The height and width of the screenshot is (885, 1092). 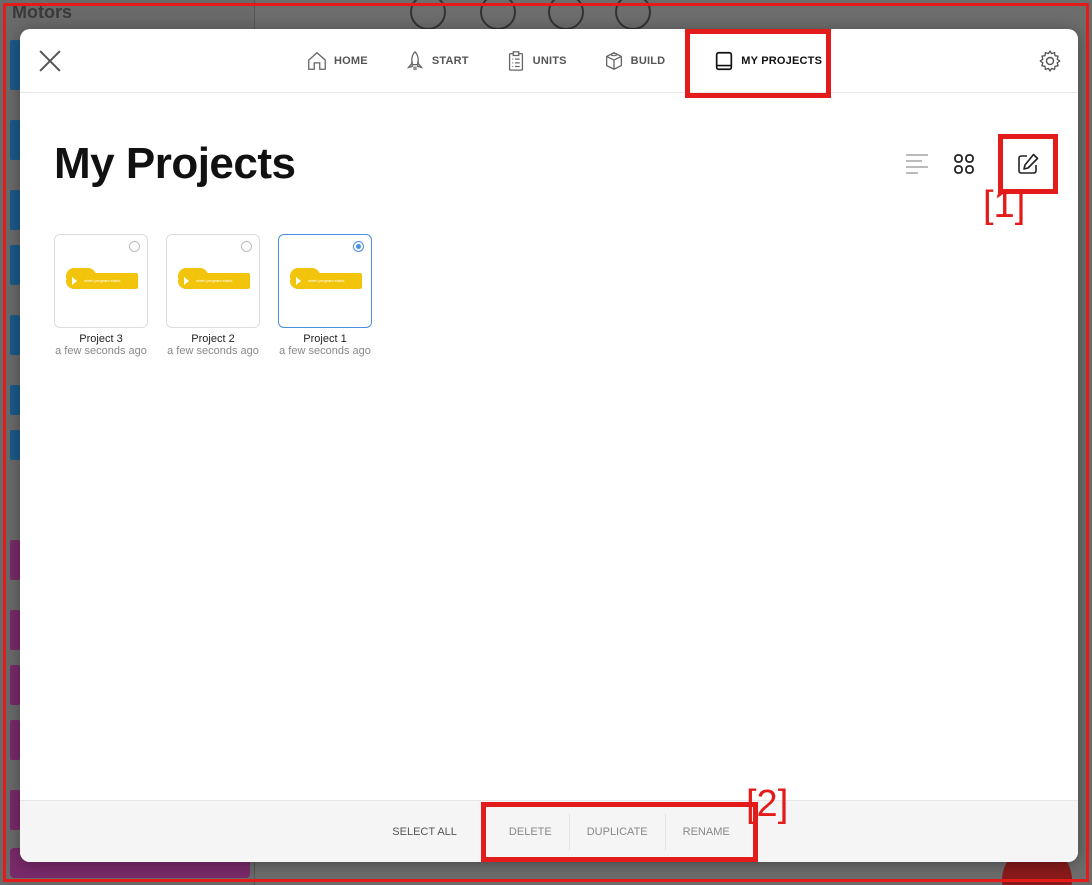 I want to click on gear-icon, so click(x=1050, y=61).